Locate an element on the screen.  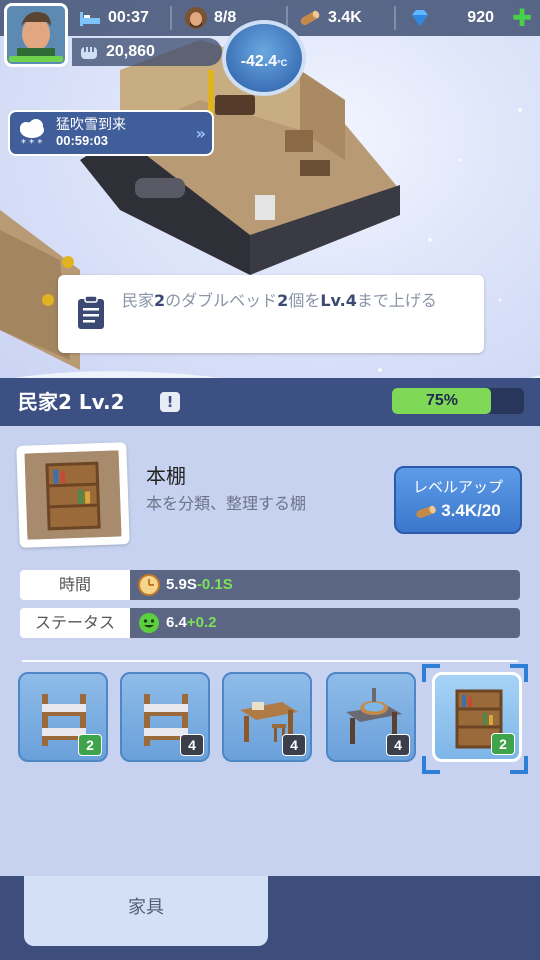
building-progress-bar: 75% is located at coordinates (458, 401).